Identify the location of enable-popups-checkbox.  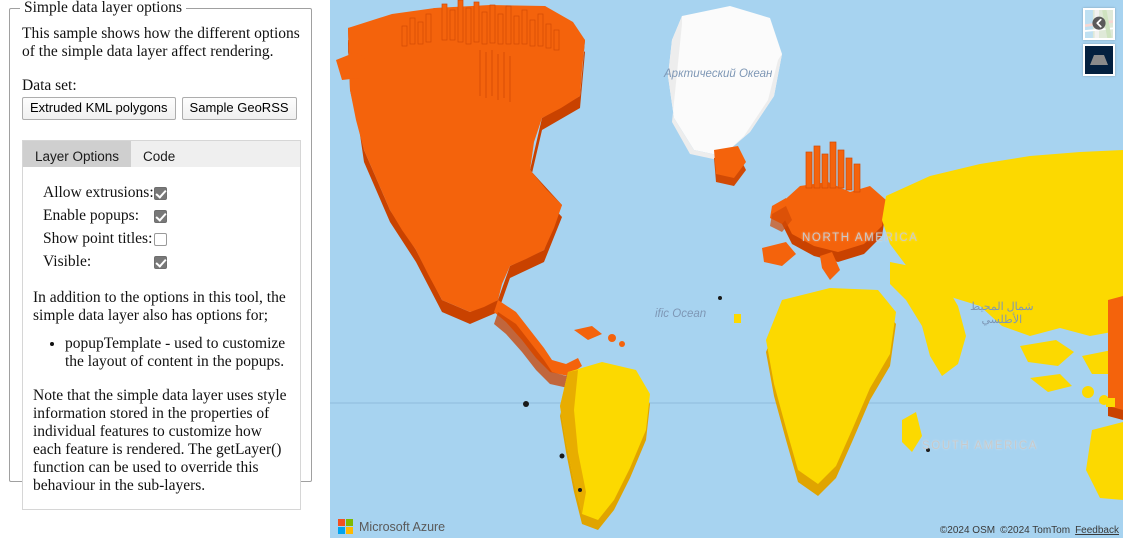
(160, 216).